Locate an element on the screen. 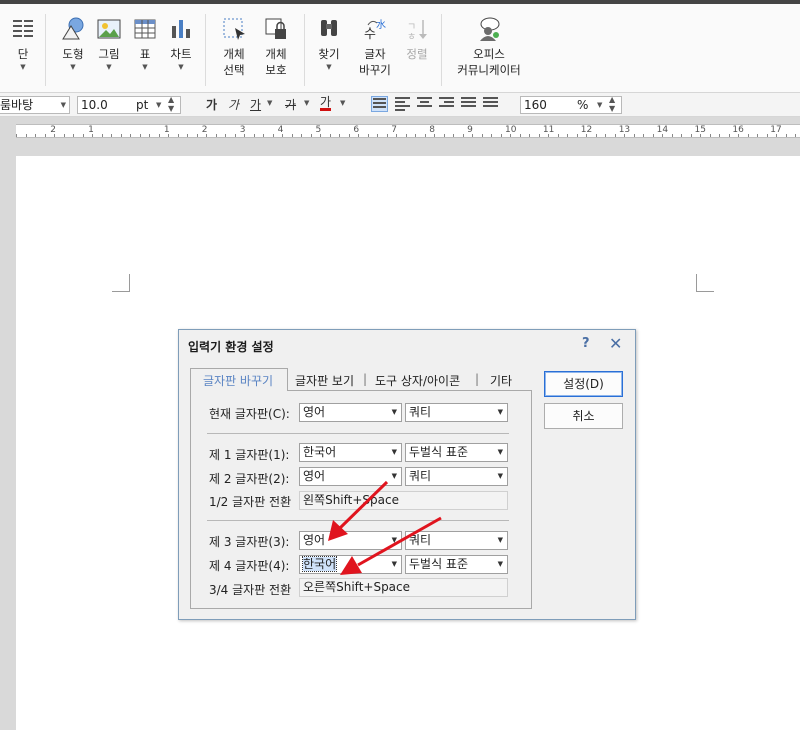  annotation-arrows is located at coordinates (385, 527).